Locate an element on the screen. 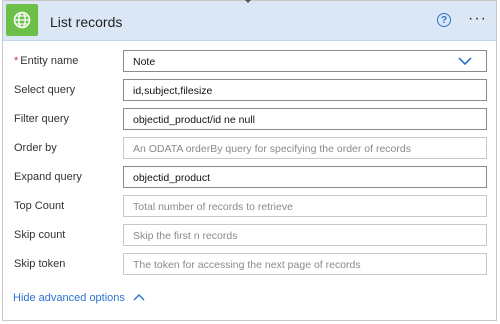 Image resolution: width=500 pixels, height=324 pixels. filter-query-input: objectid_product/id ne null is located at coordinates (305, 119).